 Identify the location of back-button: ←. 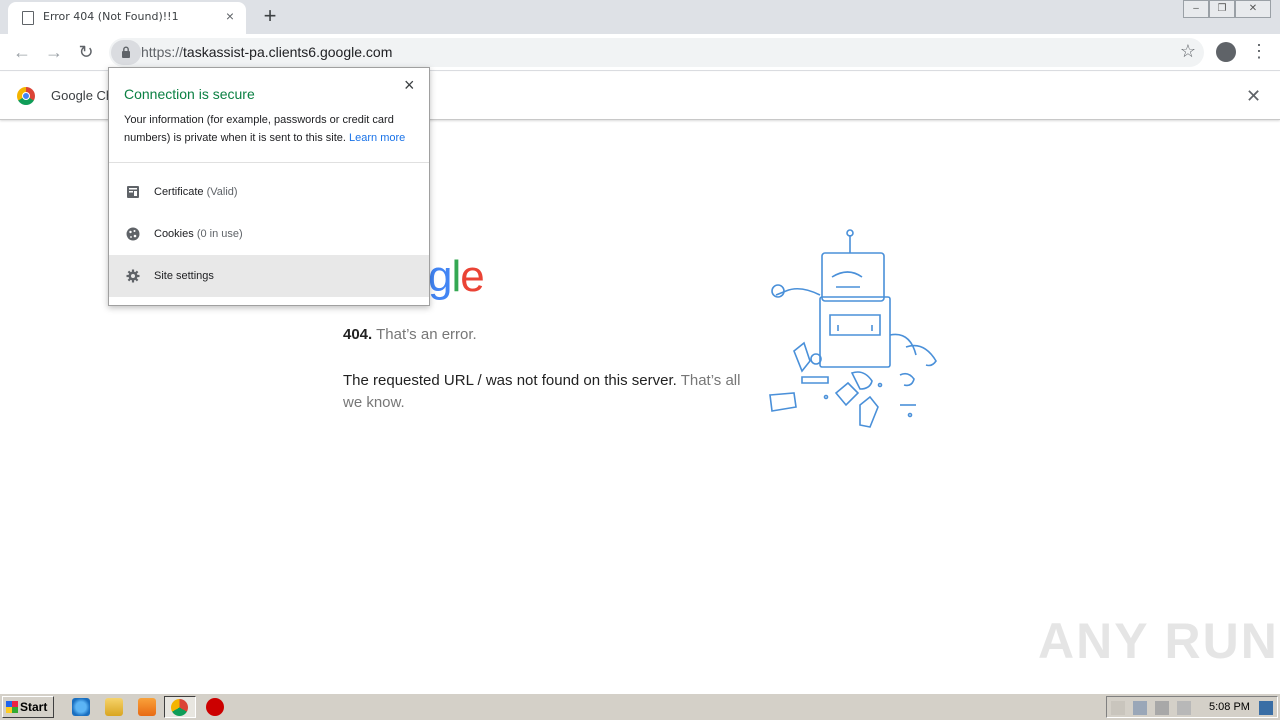
(22, 53).